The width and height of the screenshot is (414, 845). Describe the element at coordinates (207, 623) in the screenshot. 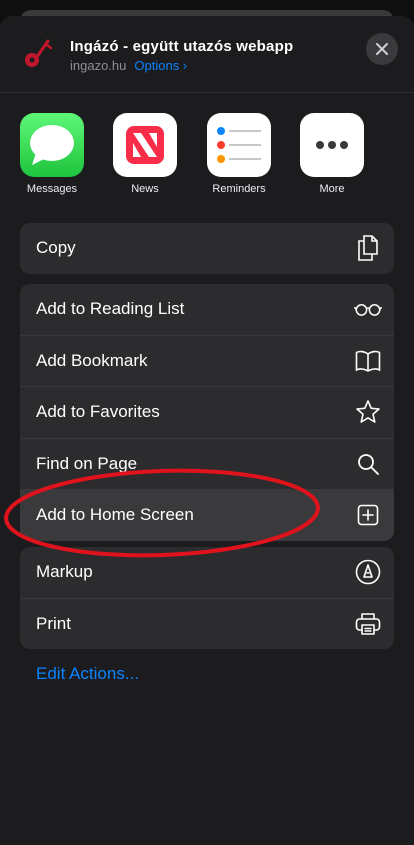

I see `action-print: Print` at that location.